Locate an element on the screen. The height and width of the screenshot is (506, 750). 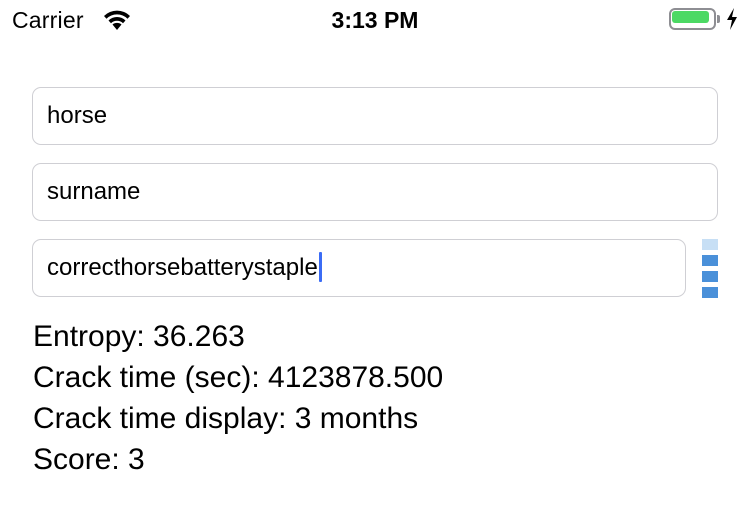
status-bar: Carrier 3:13 PM is located at coordinates (375, 20).